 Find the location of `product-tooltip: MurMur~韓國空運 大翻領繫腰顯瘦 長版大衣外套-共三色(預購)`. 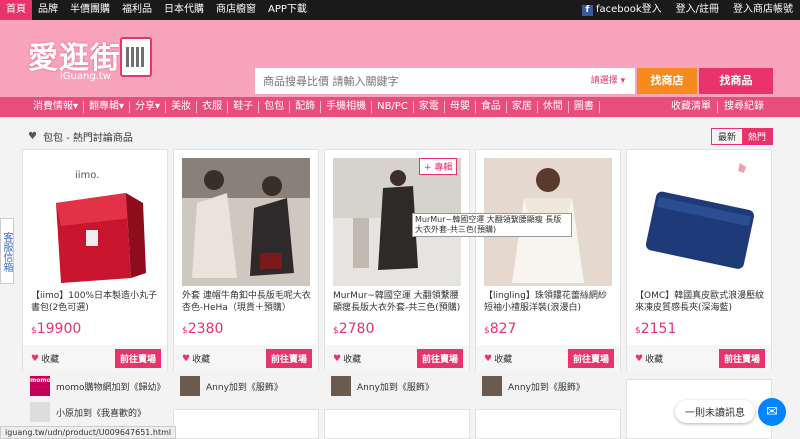

product-tooltip: MurMur~韓國空運 大翻領繫腰顯瘦 長版大衣外套-共三色(預購) is located at coordinates (492, 225).